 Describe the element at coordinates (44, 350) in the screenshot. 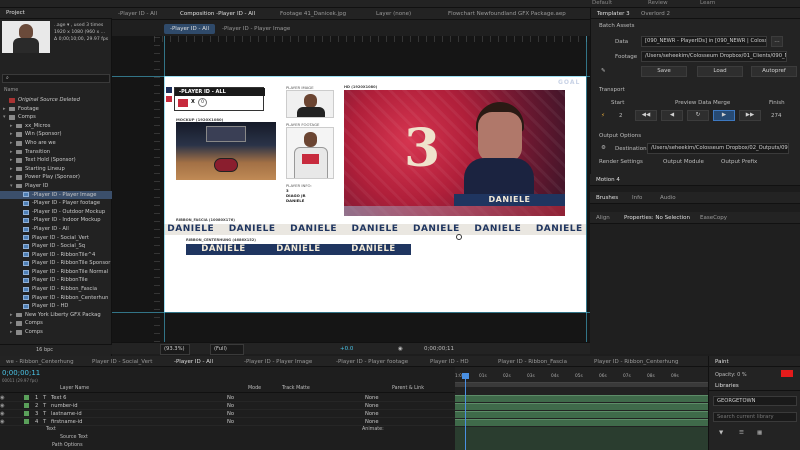

I see `bpc-label: 16 bpc` at that location.